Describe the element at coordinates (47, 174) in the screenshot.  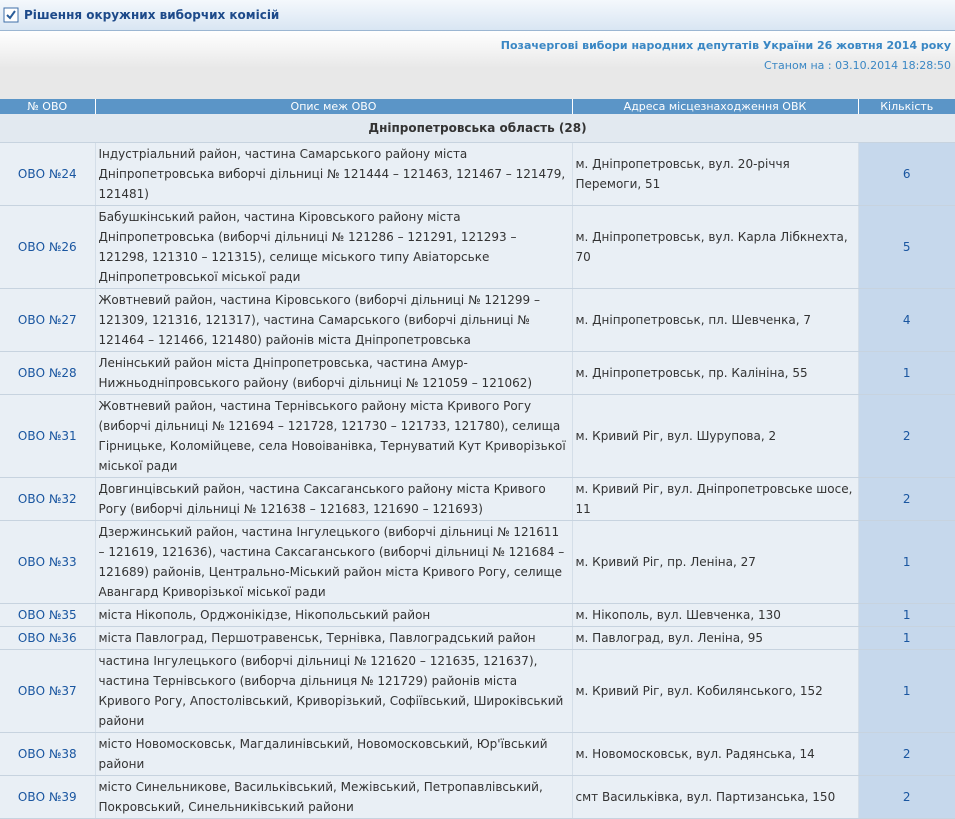
I see `ovo-link: ОВО №24` at that location.